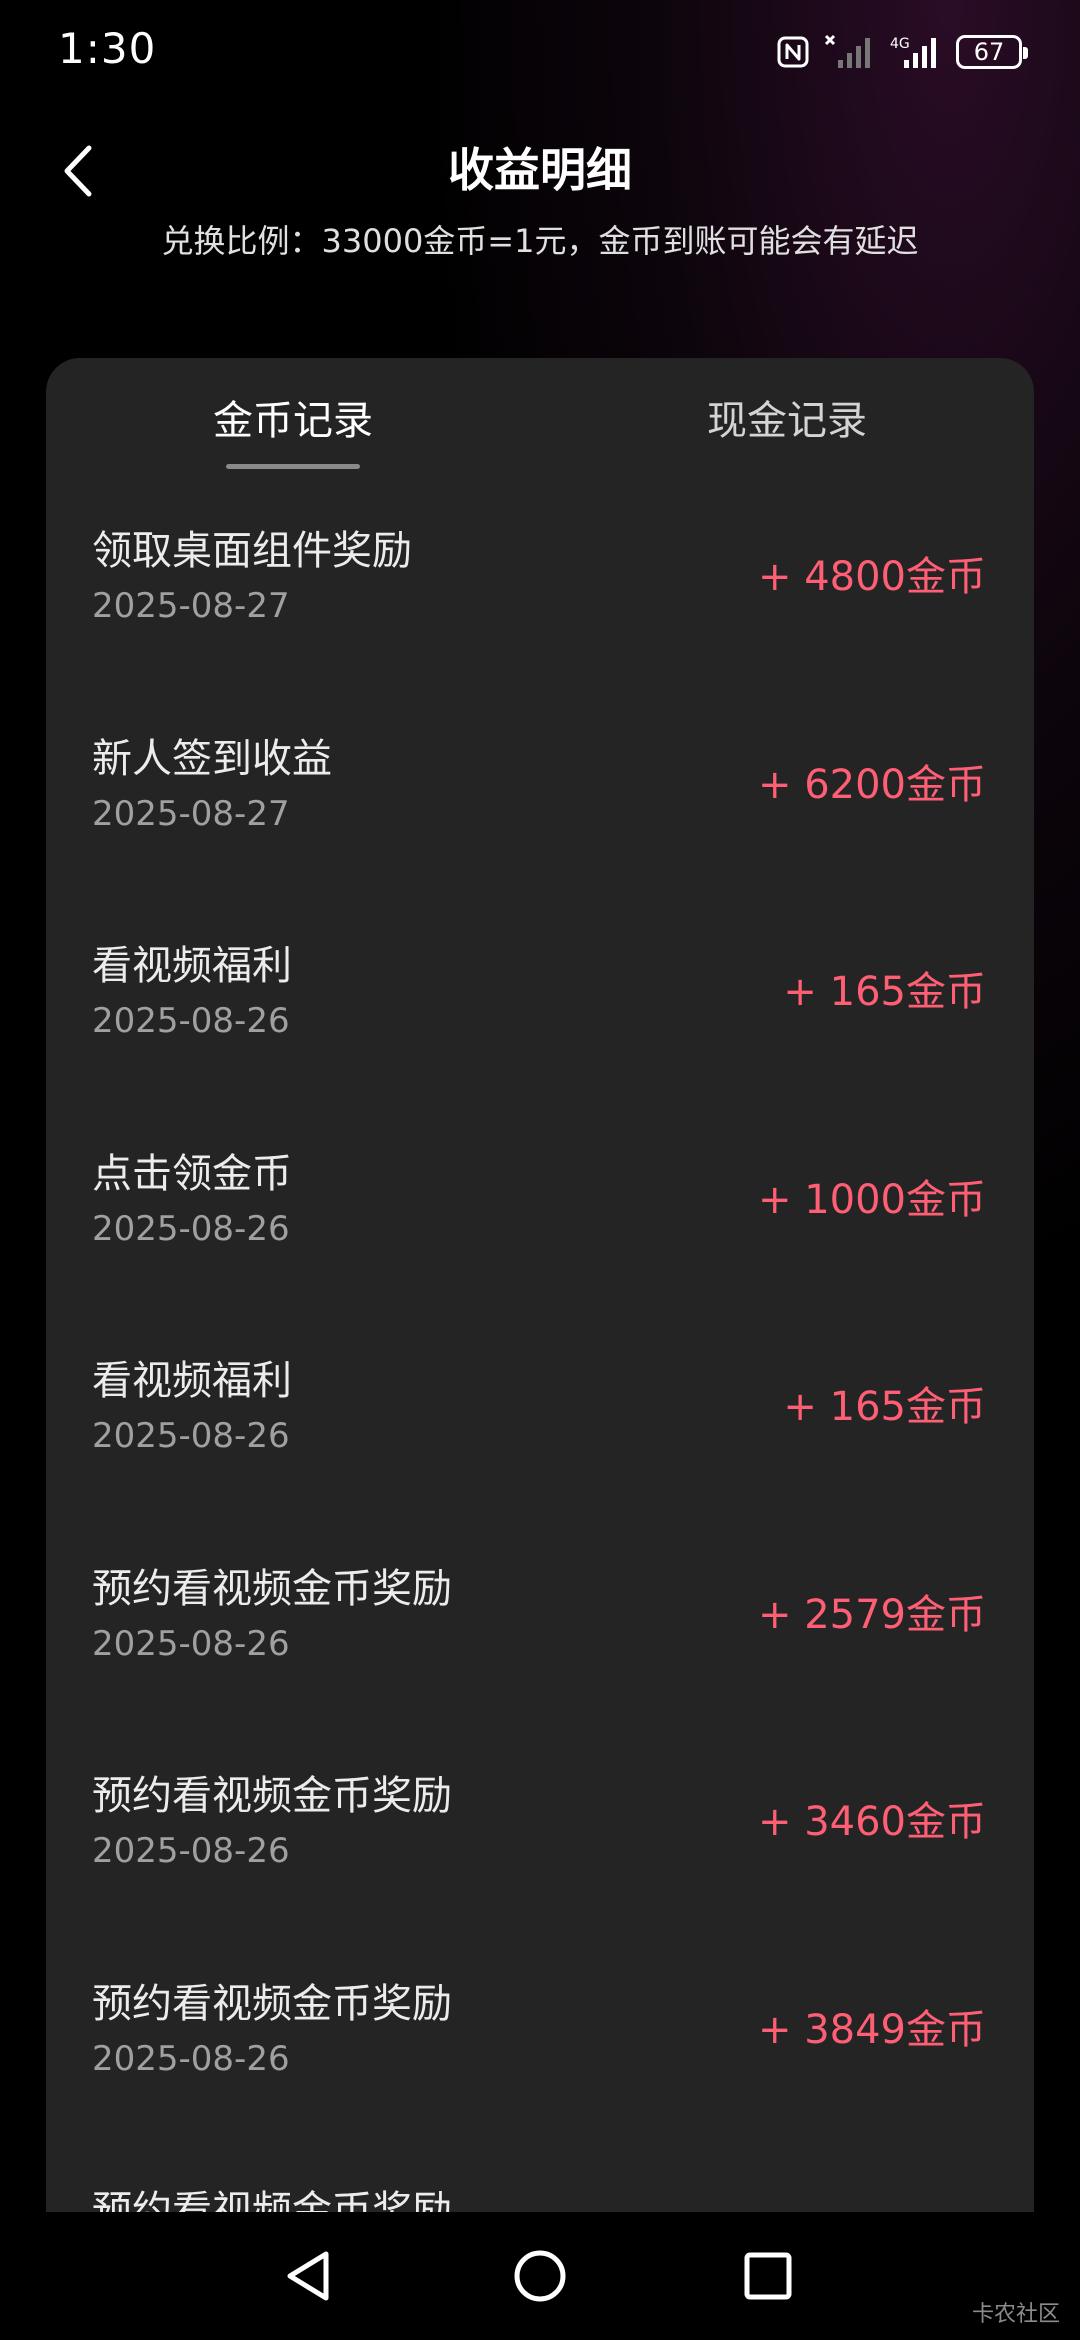 This screenshot has width=1080, height=2340. I want to click on status-time: 1:30, so click(107, 48).